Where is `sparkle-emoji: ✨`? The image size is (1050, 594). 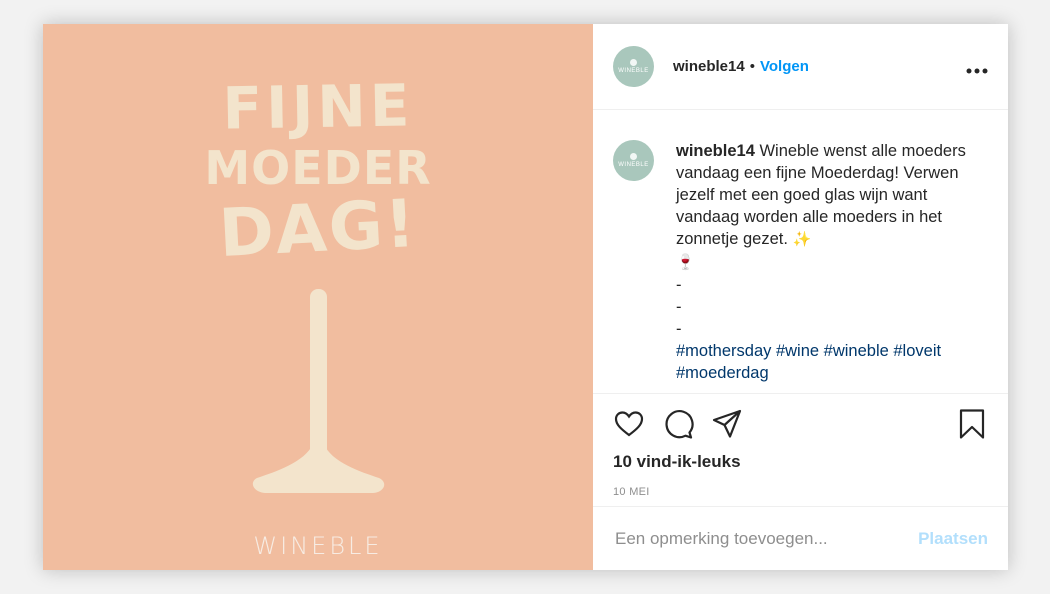 sparkle-emoji: ✨ is located at coordinates (802, 239).